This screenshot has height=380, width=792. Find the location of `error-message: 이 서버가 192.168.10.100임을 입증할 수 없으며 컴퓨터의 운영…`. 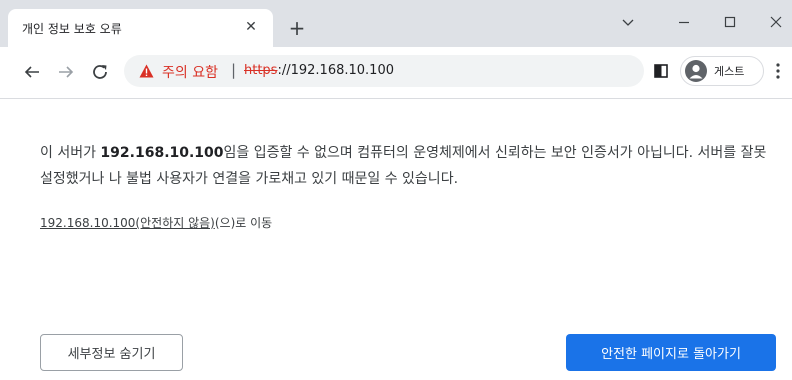

error-message: 이 서버가 192.168.10.100임을 입증할 수 없으며 컴퓨터의 운영… is located at coordinates (410, 166).